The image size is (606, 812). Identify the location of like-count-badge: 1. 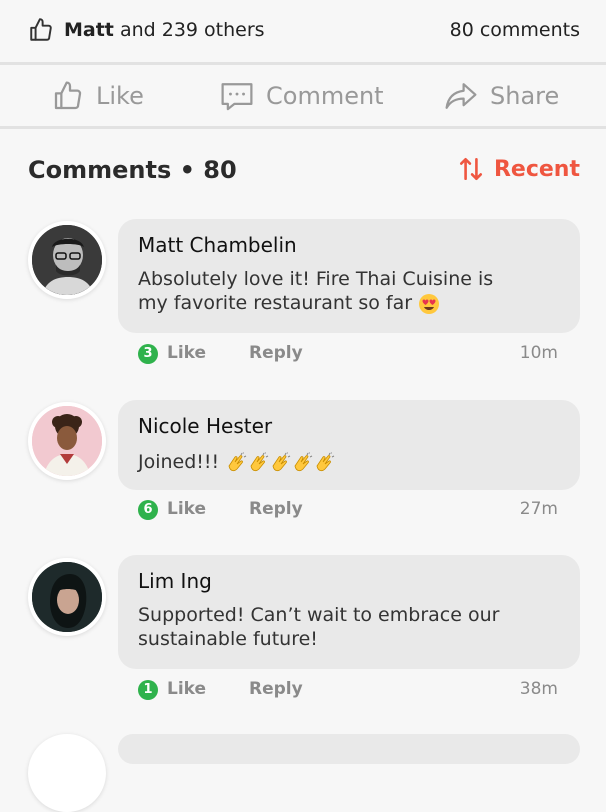
(148, 690).